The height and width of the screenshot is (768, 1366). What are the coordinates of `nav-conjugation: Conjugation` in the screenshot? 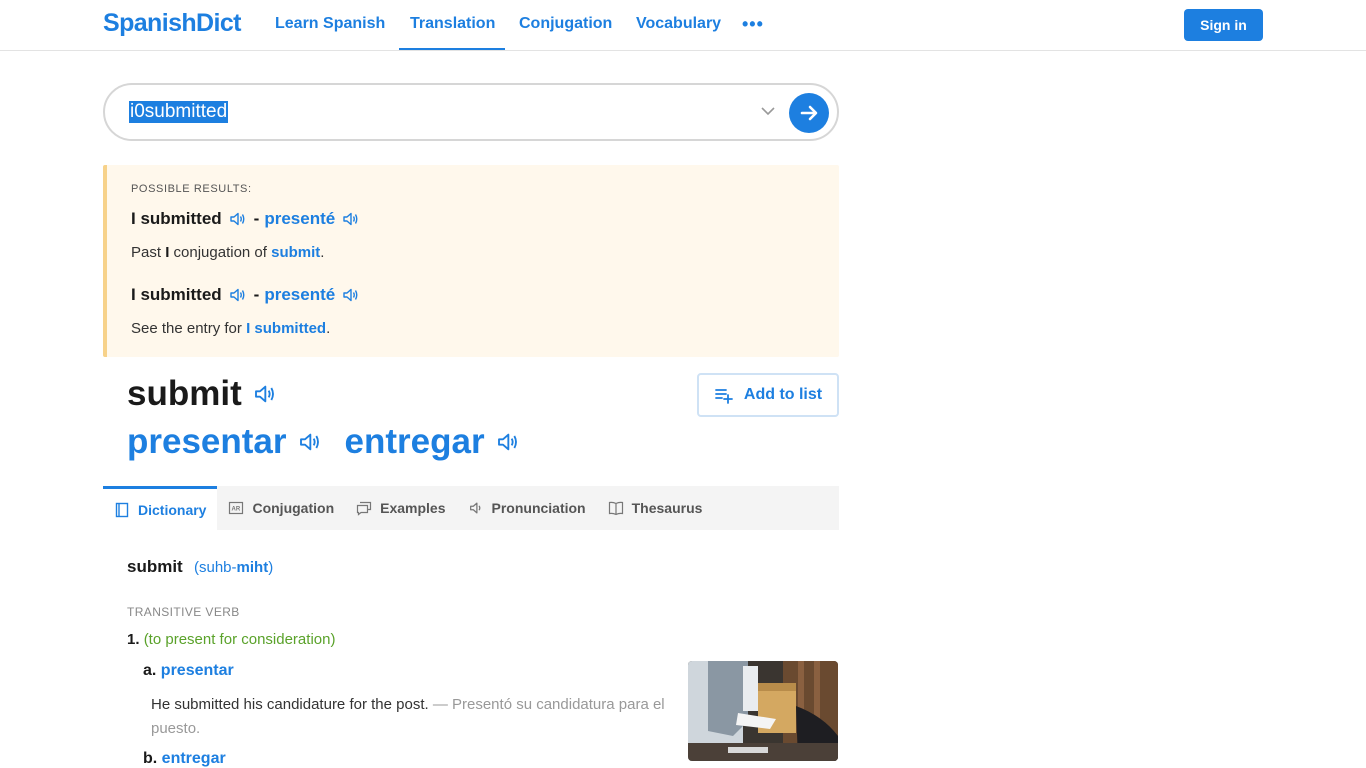 It's located at (565, 24).